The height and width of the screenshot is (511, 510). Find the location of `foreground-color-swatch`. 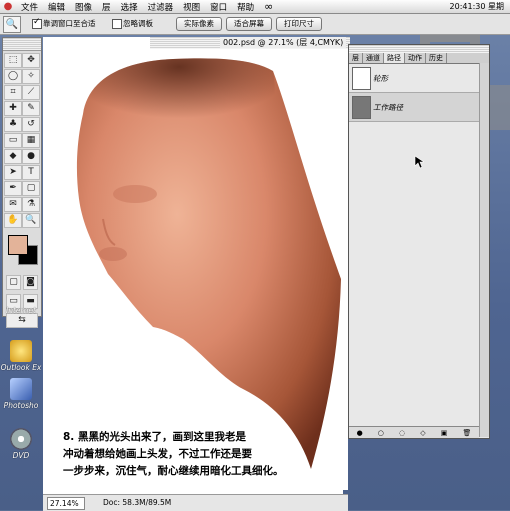

foreground-color-swatch is located at coordinates (18, 245).